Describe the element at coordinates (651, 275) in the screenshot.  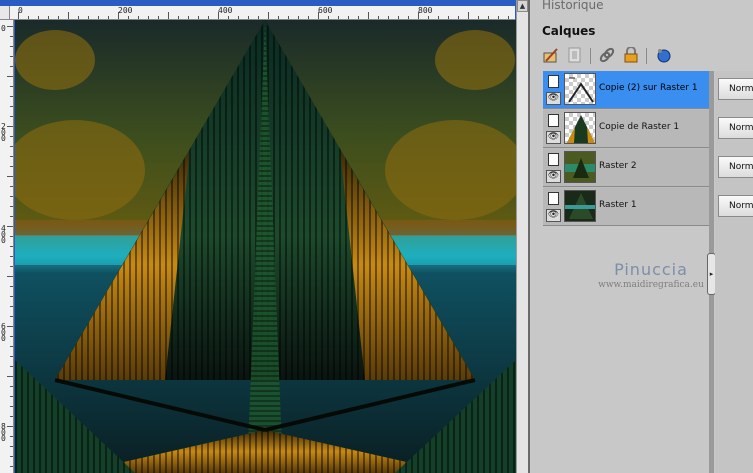
I see `watermark: Pinuccia www.maidiregrafica.eu` at that location.